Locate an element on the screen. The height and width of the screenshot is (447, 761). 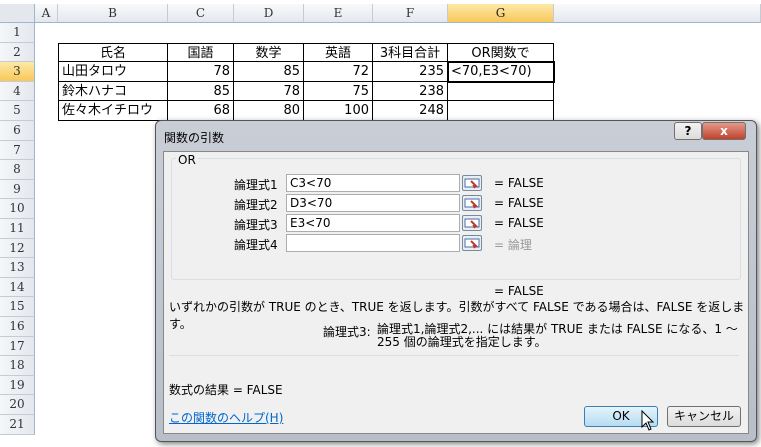
row-header-15: 15 is located at coordinates (17, 307).